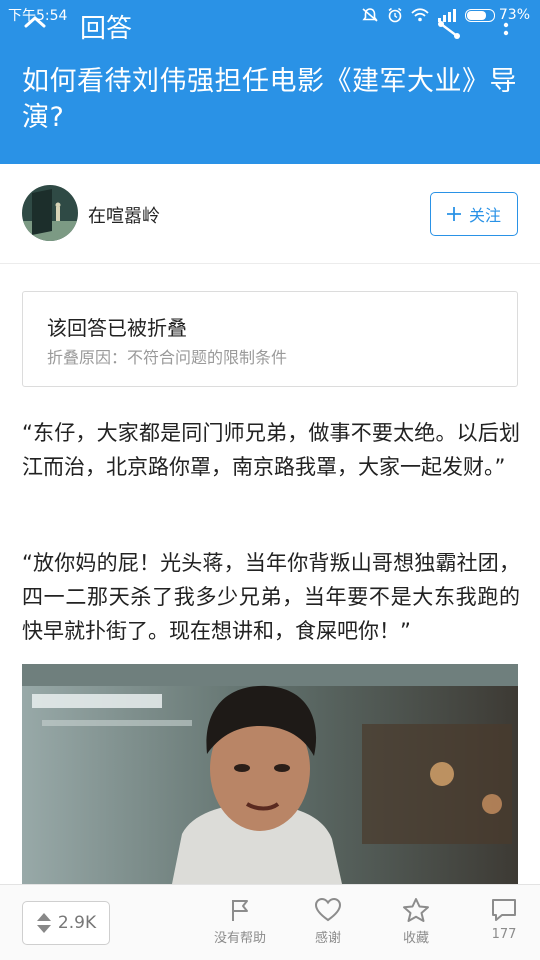  I want to click on thanks-label: 感谢, so click(327, 938).